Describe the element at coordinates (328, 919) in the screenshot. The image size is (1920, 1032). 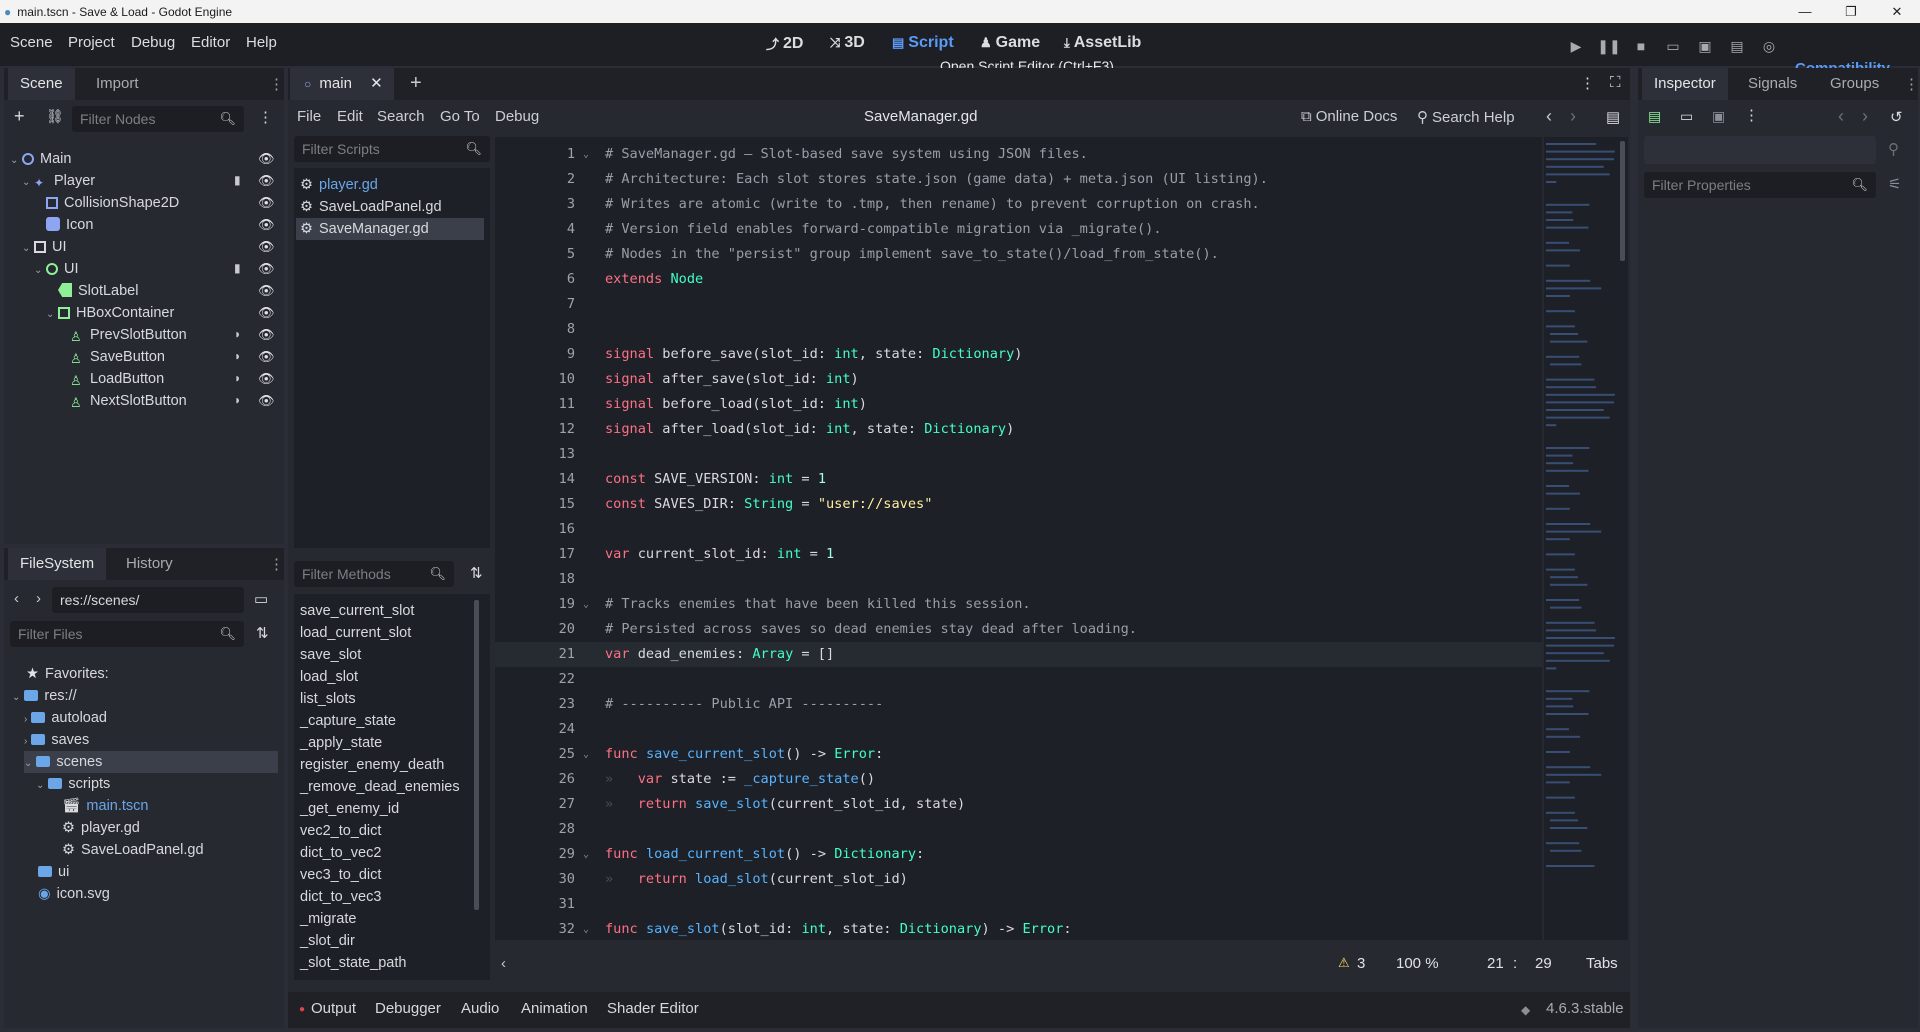
I see `method-item: _migrate` at that location.